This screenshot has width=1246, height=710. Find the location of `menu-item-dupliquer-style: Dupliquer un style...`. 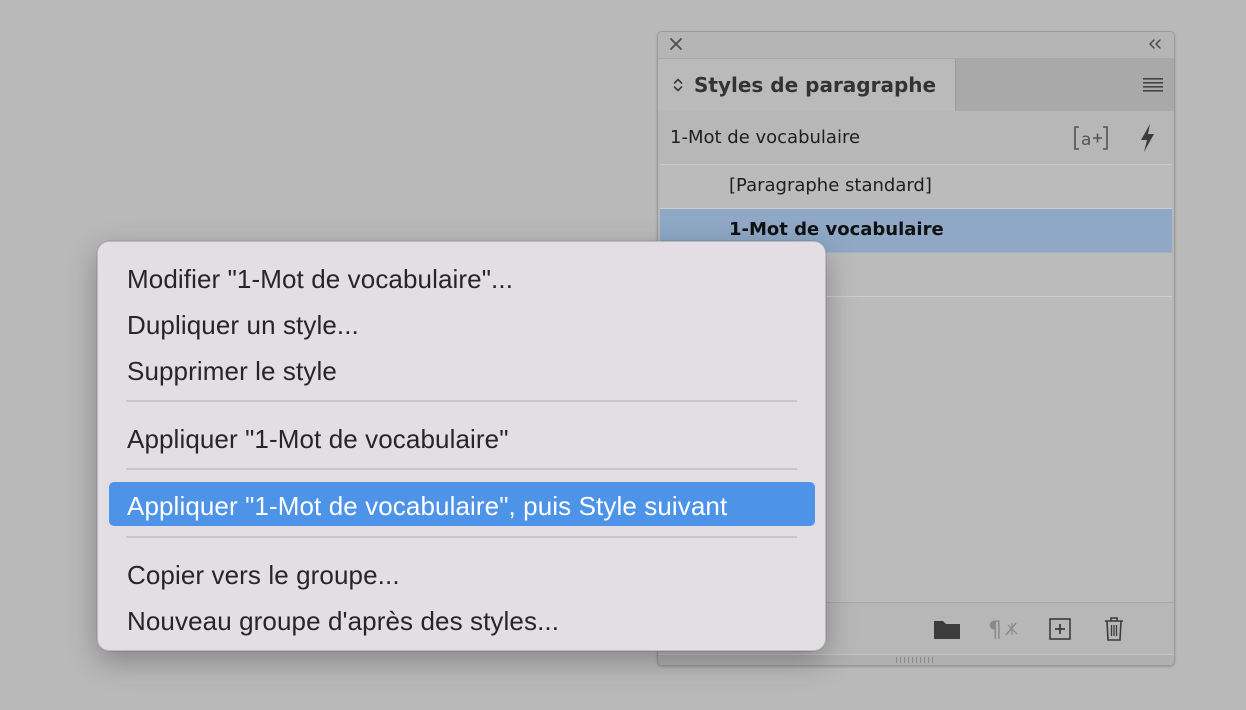

menu-item-dupliquer-style: Dupliquer un style... is located at coordinates (462, 323).